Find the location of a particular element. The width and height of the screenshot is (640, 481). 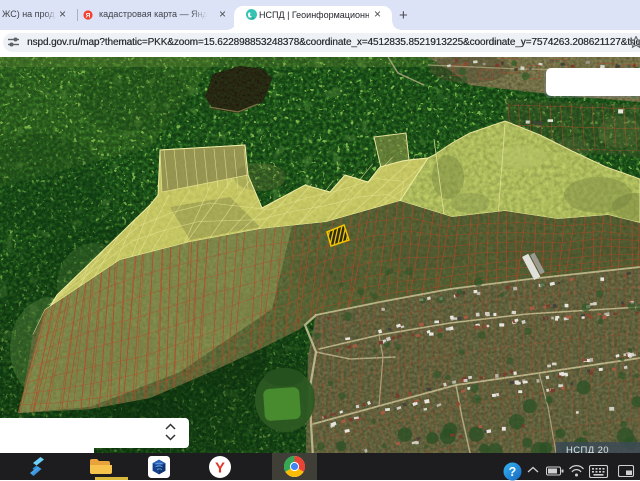

svg-text: Я is located at coordinates (88, 16).